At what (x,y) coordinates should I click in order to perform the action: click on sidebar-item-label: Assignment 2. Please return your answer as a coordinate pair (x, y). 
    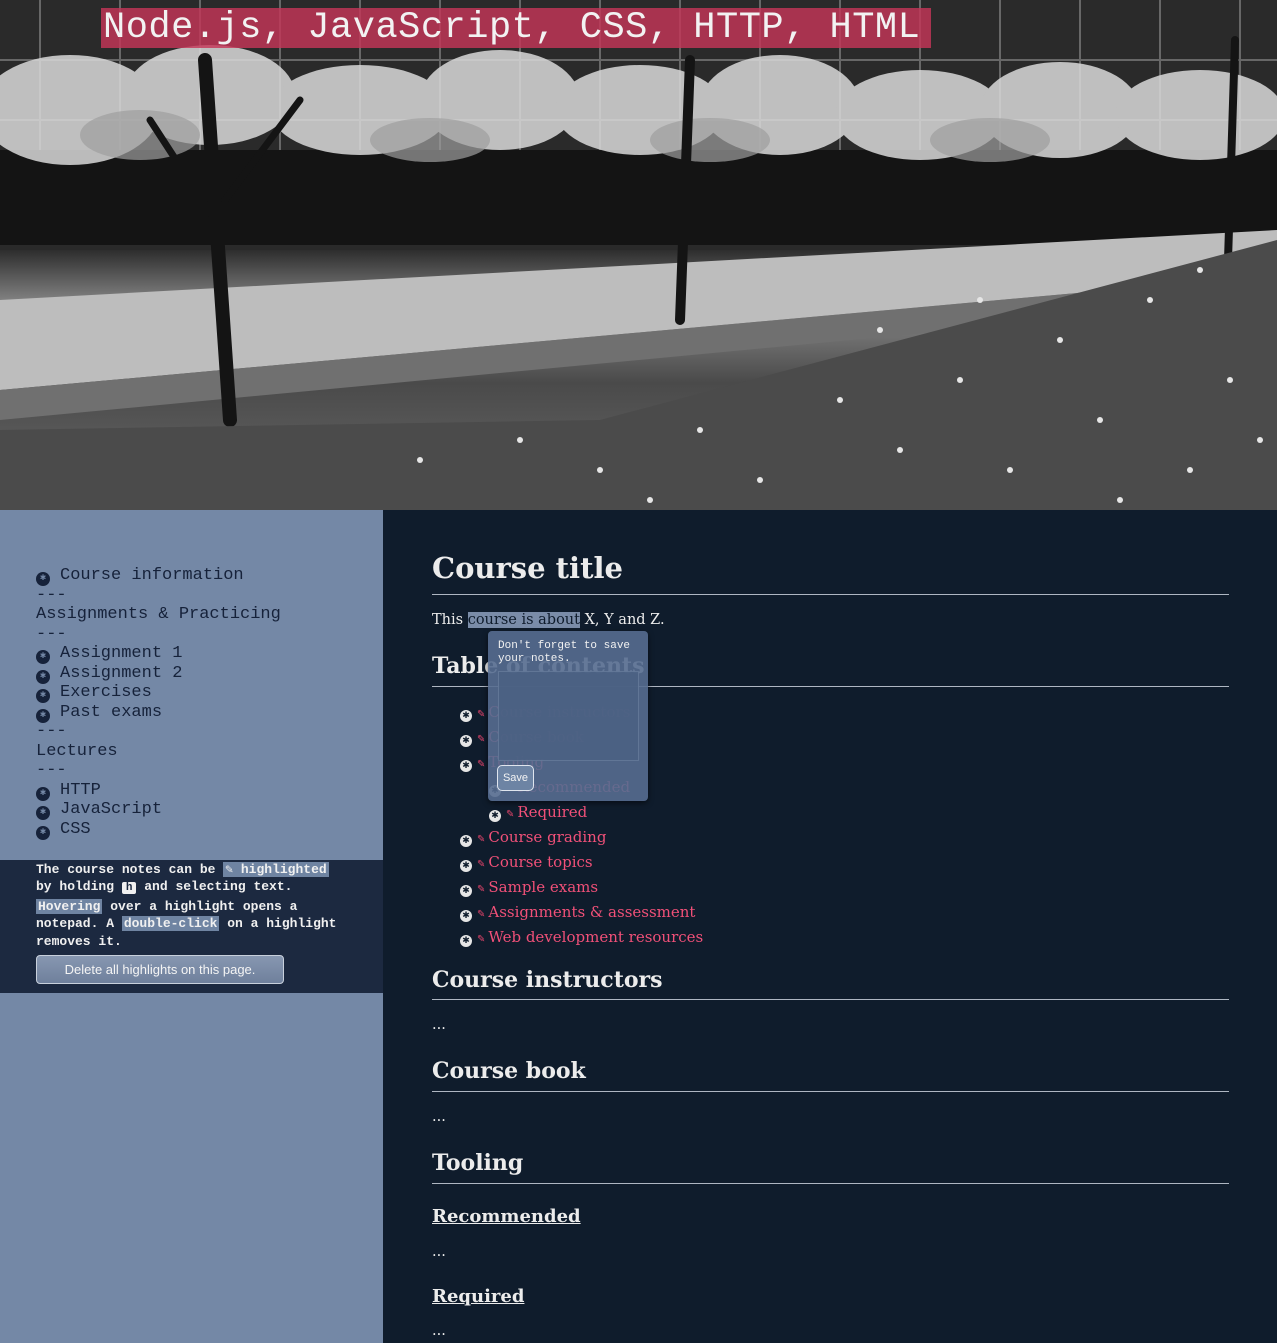
    Looking at the image, I should click on (121, 673).